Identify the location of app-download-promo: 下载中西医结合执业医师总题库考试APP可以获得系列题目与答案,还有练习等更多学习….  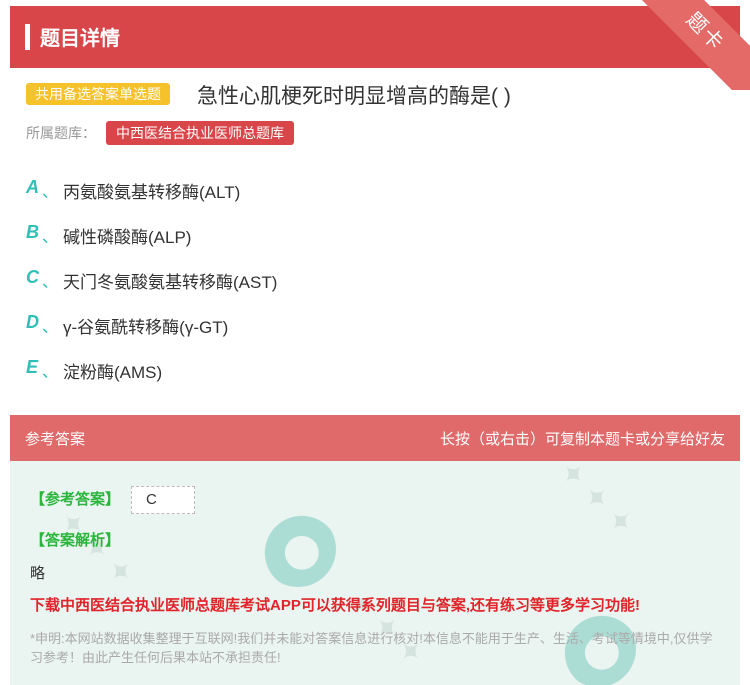
(335, 604).